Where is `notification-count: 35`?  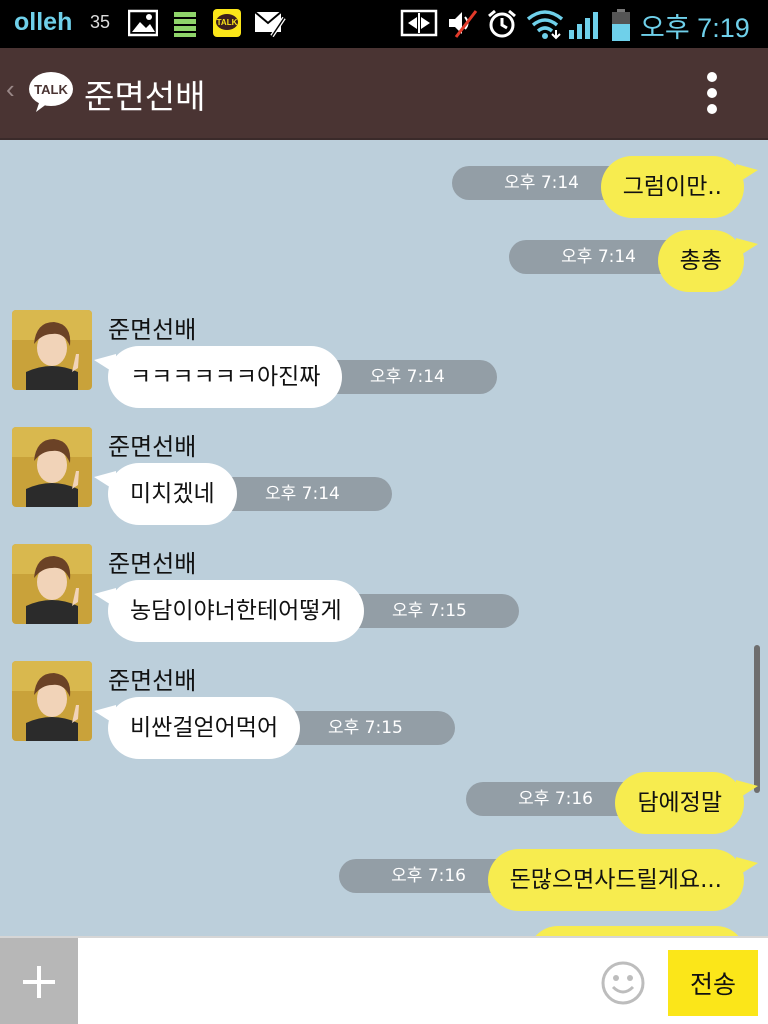 notification-count: 35 is located at coordinates (100, 22).